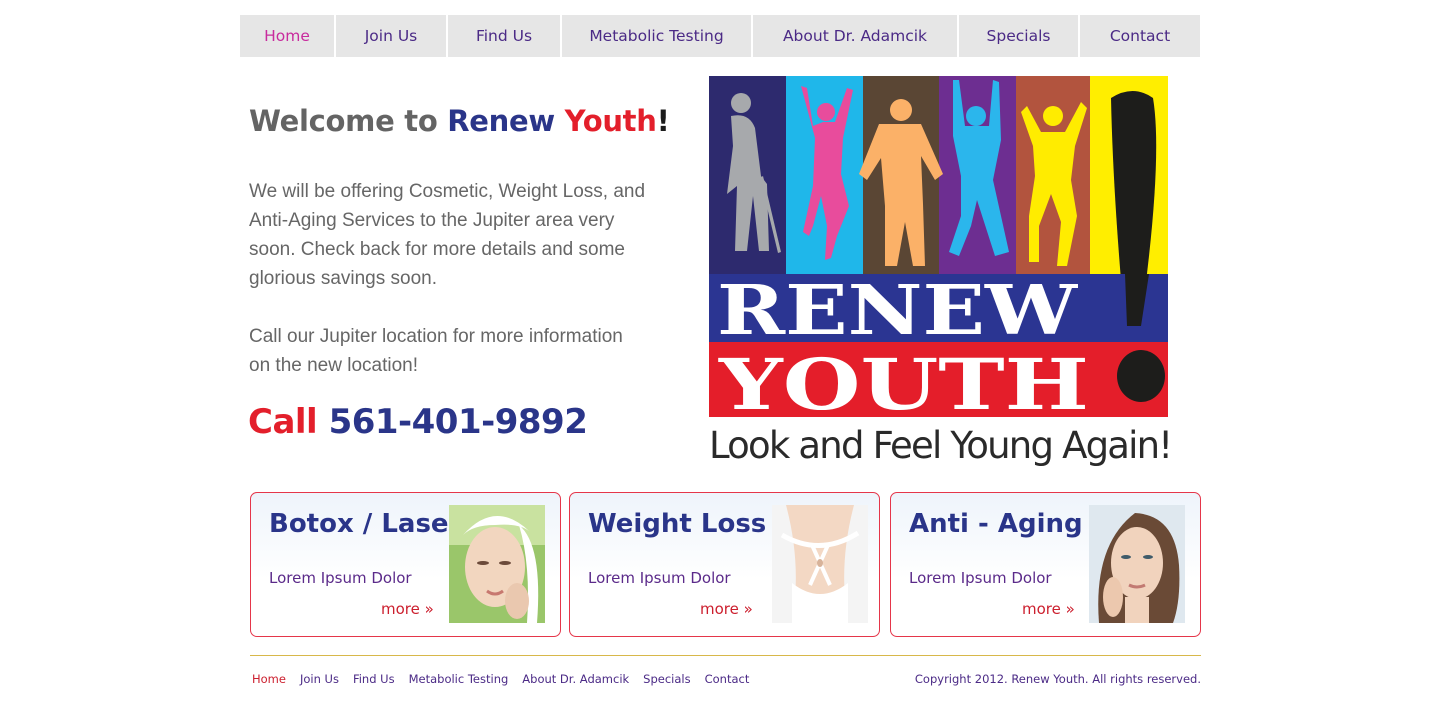 Image resolution: width=1440 pixels, height=720 pixels. Describe the element at coordinates (392, 36) in the screenshot. I see `nav-item-join-us: Join Us` at that location.